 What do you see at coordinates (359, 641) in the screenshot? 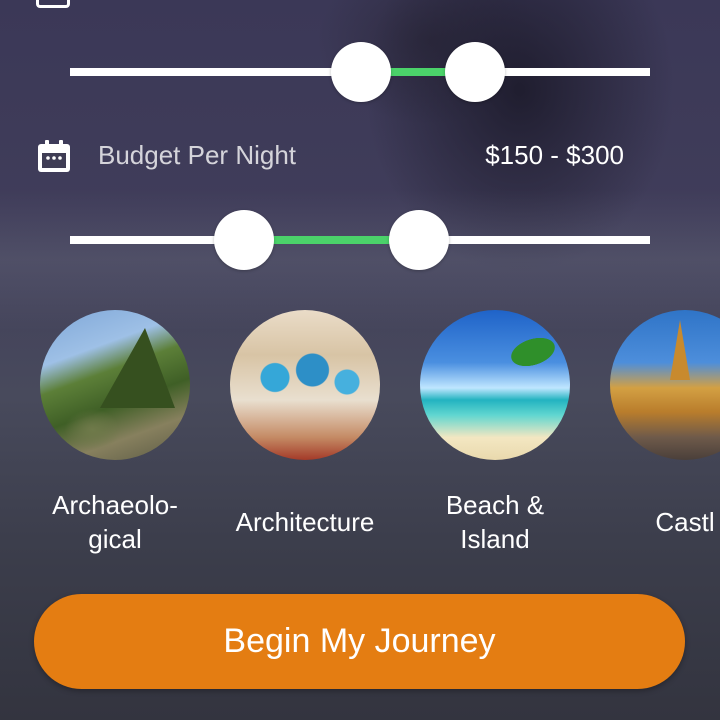
I see `begin-journey-button: Begin My Journey` at bounding box center [359, 641].